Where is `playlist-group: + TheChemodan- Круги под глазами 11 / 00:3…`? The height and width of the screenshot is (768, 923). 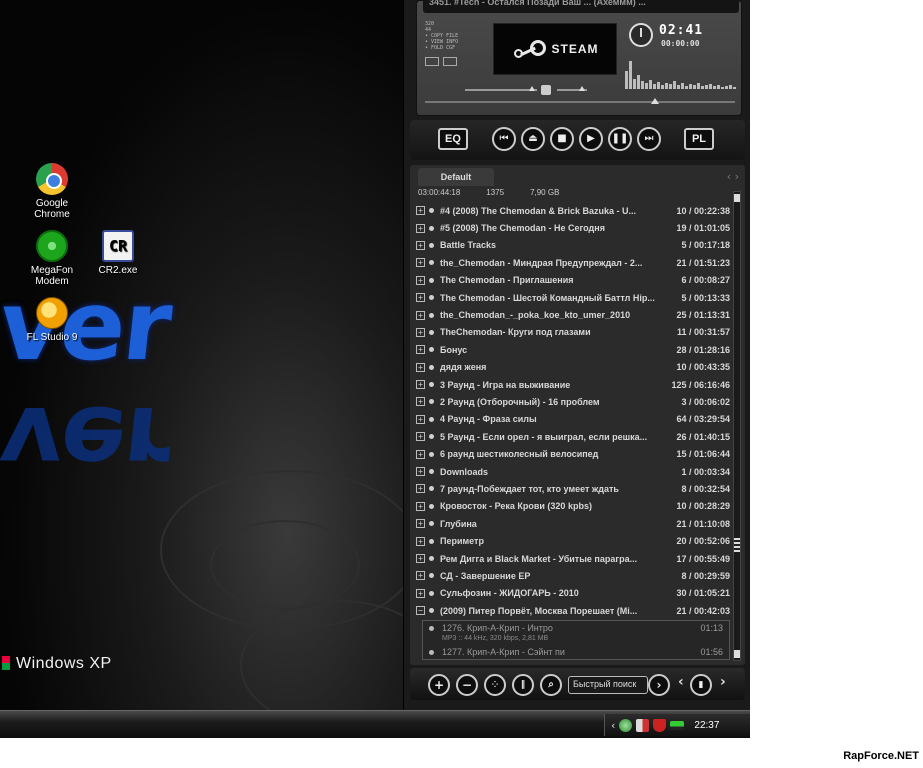
playlist-group: + TheChemodan- Круги под глазами 11 / 00:3… is located at coordinates (573, 332).